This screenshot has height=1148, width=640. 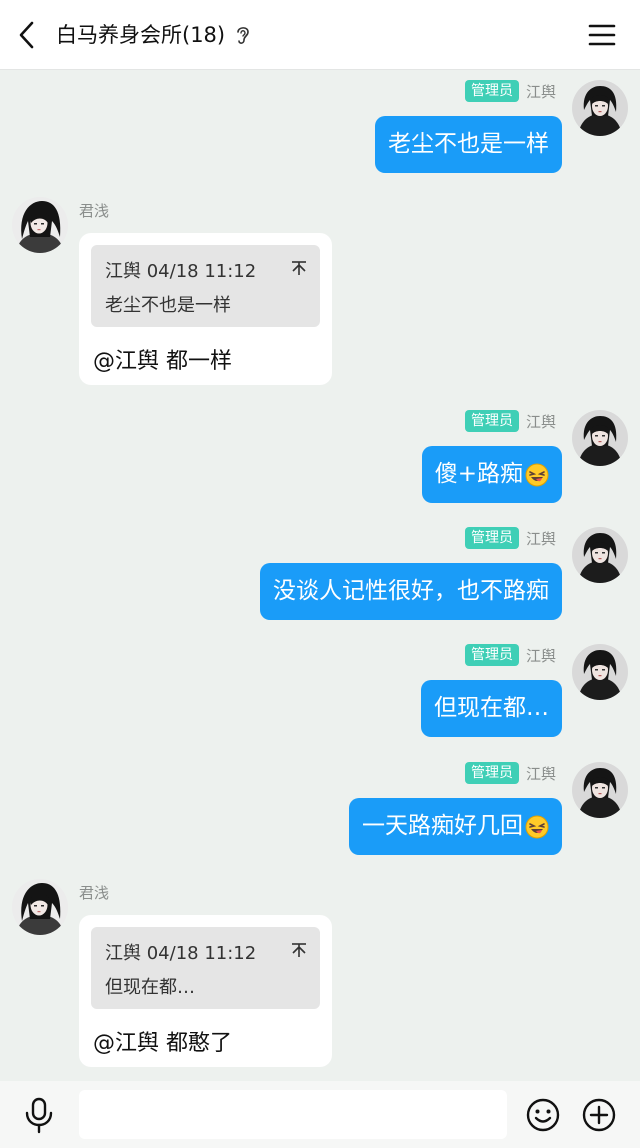 I want to click on message-row: 管理员 江舆 傻+路痴, so click(x=320, y=455).